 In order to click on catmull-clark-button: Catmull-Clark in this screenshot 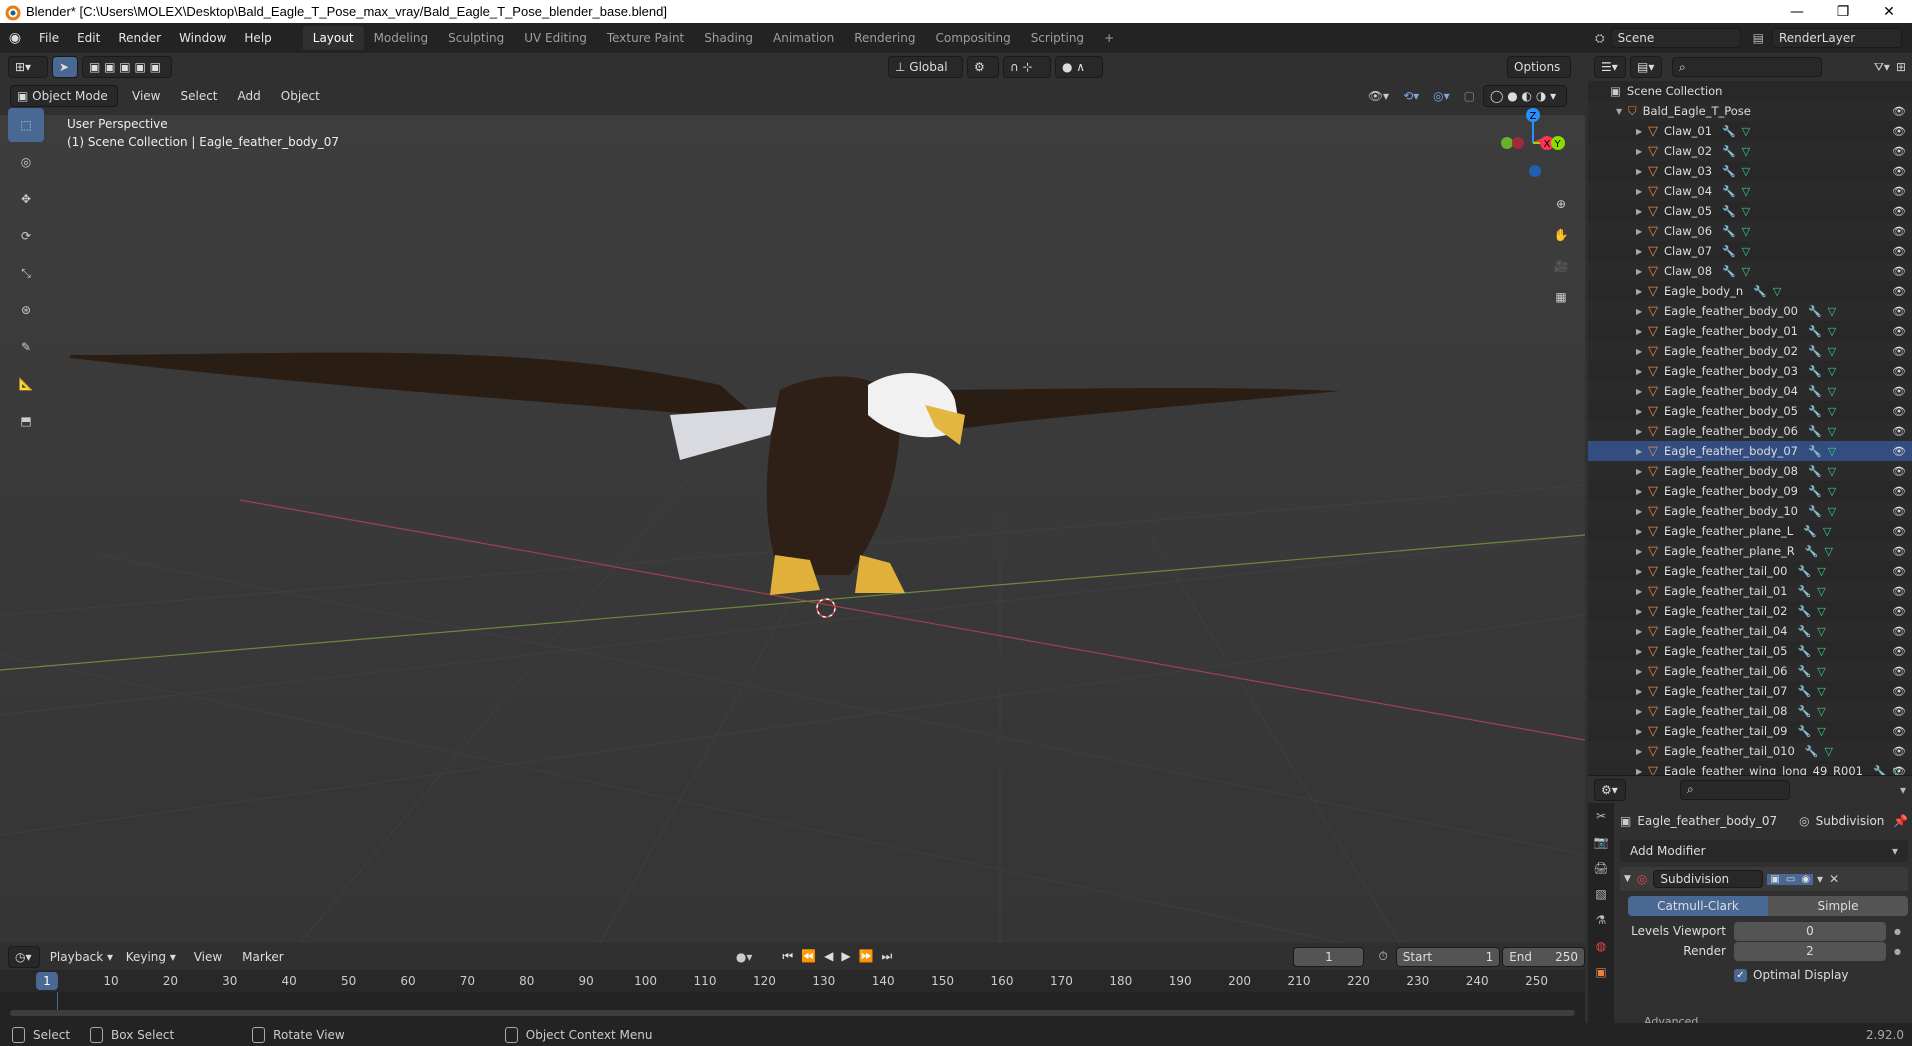, I will do `click(1698, 906)`.